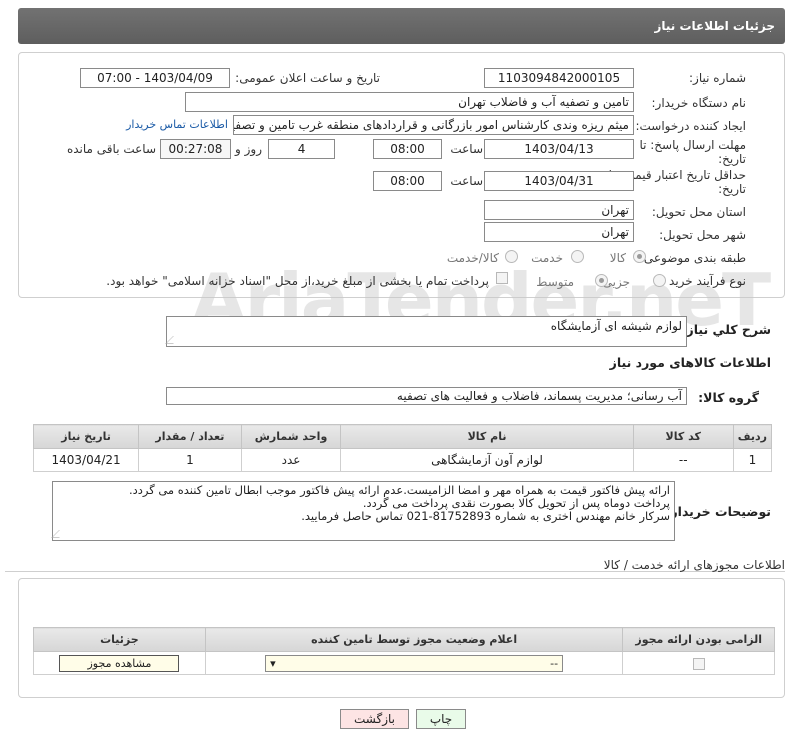 This screenshot has height=745, width=789. I want to click on buyer-label: نام دستگاه خریدار:, so click(699, 103).